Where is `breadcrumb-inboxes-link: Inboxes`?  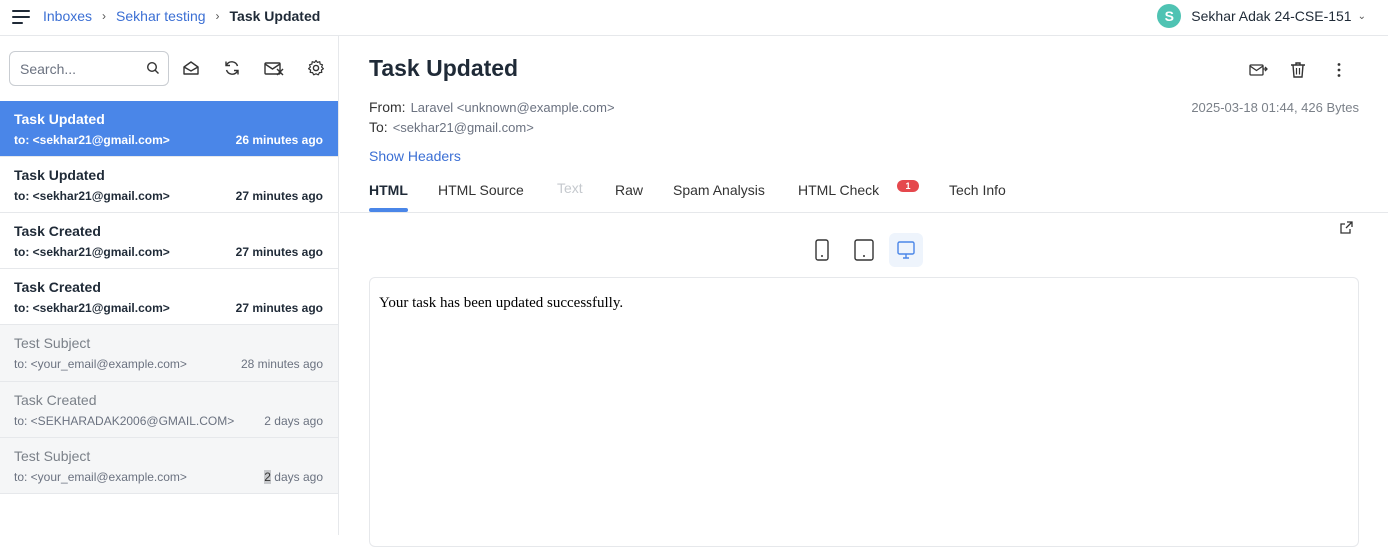 breadcrumb-inboxes-link: Inboxes is located at coordinates (67, 16).